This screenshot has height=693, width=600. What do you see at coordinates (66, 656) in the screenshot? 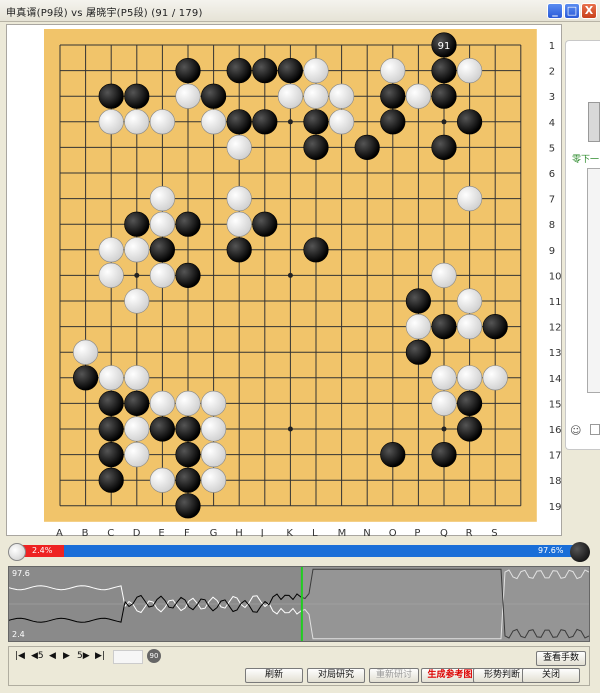
I see `forward-1-button: ▶` at bounding box center [66, 656].